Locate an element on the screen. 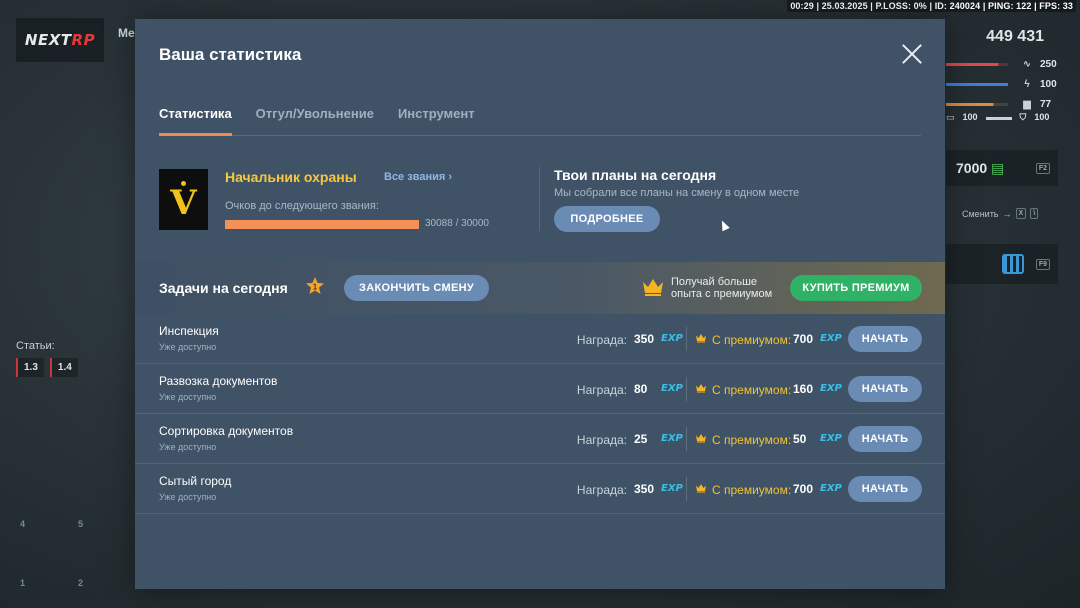  hud-armor: ▭ 100 ⛉ 100 is located at coordinates (997, 117).